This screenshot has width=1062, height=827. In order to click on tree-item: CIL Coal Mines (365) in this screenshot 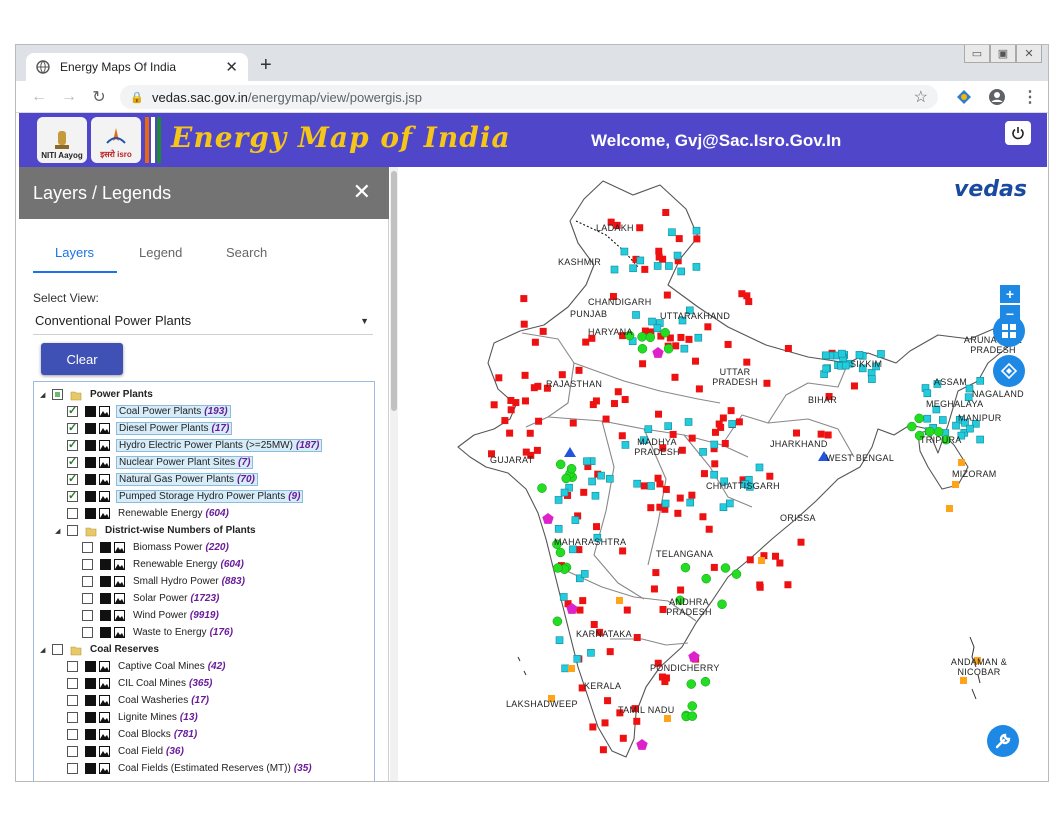, I will do `click(134, 683)`.